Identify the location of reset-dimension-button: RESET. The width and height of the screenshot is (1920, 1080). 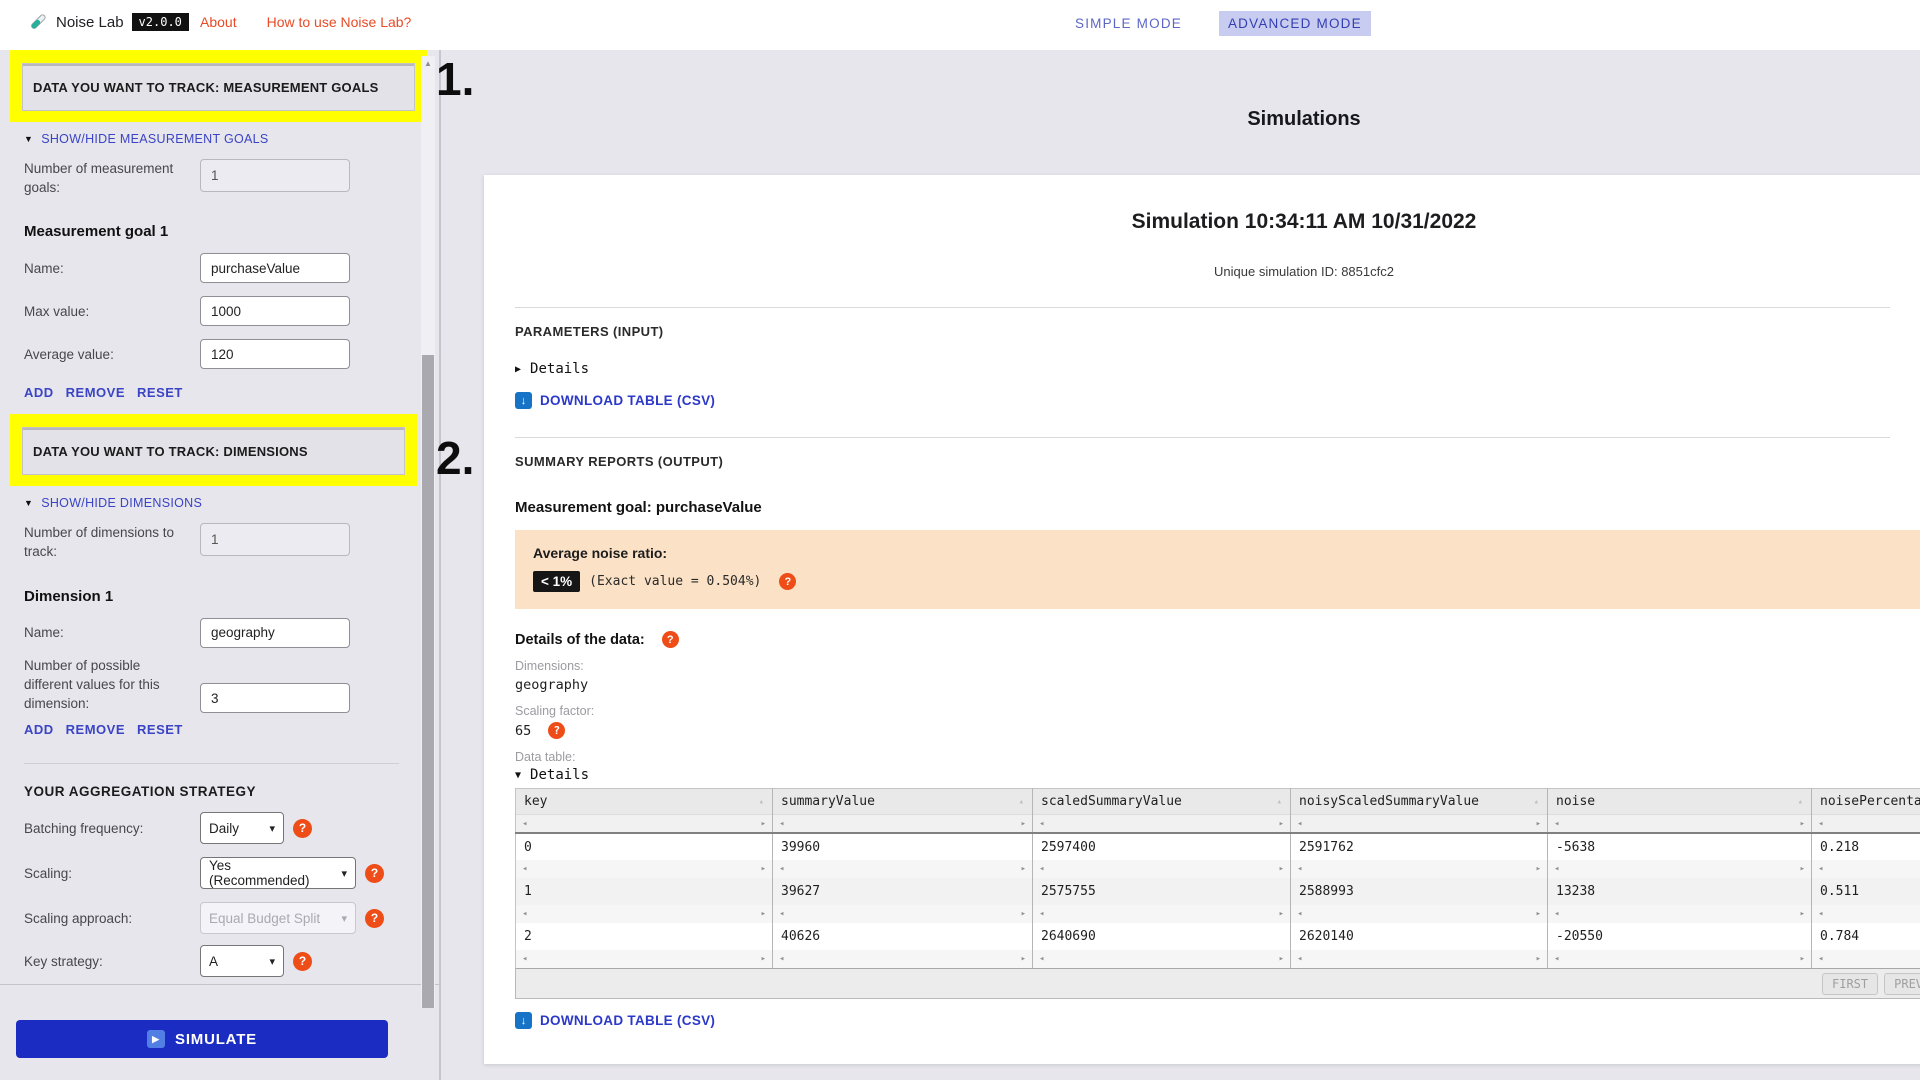
(160, 729).